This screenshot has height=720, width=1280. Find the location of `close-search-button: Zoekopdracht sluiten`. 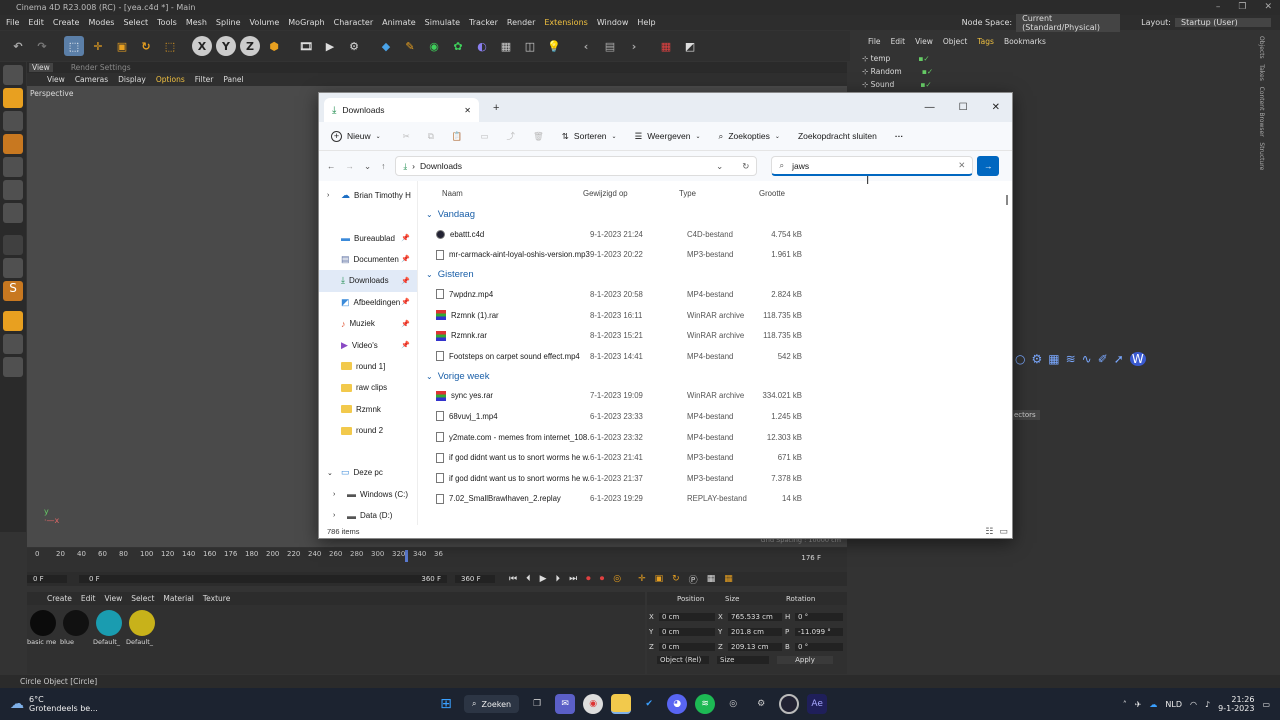

close-search-button: Zoekopdracht sluiten is located at coordinates (837, 136).